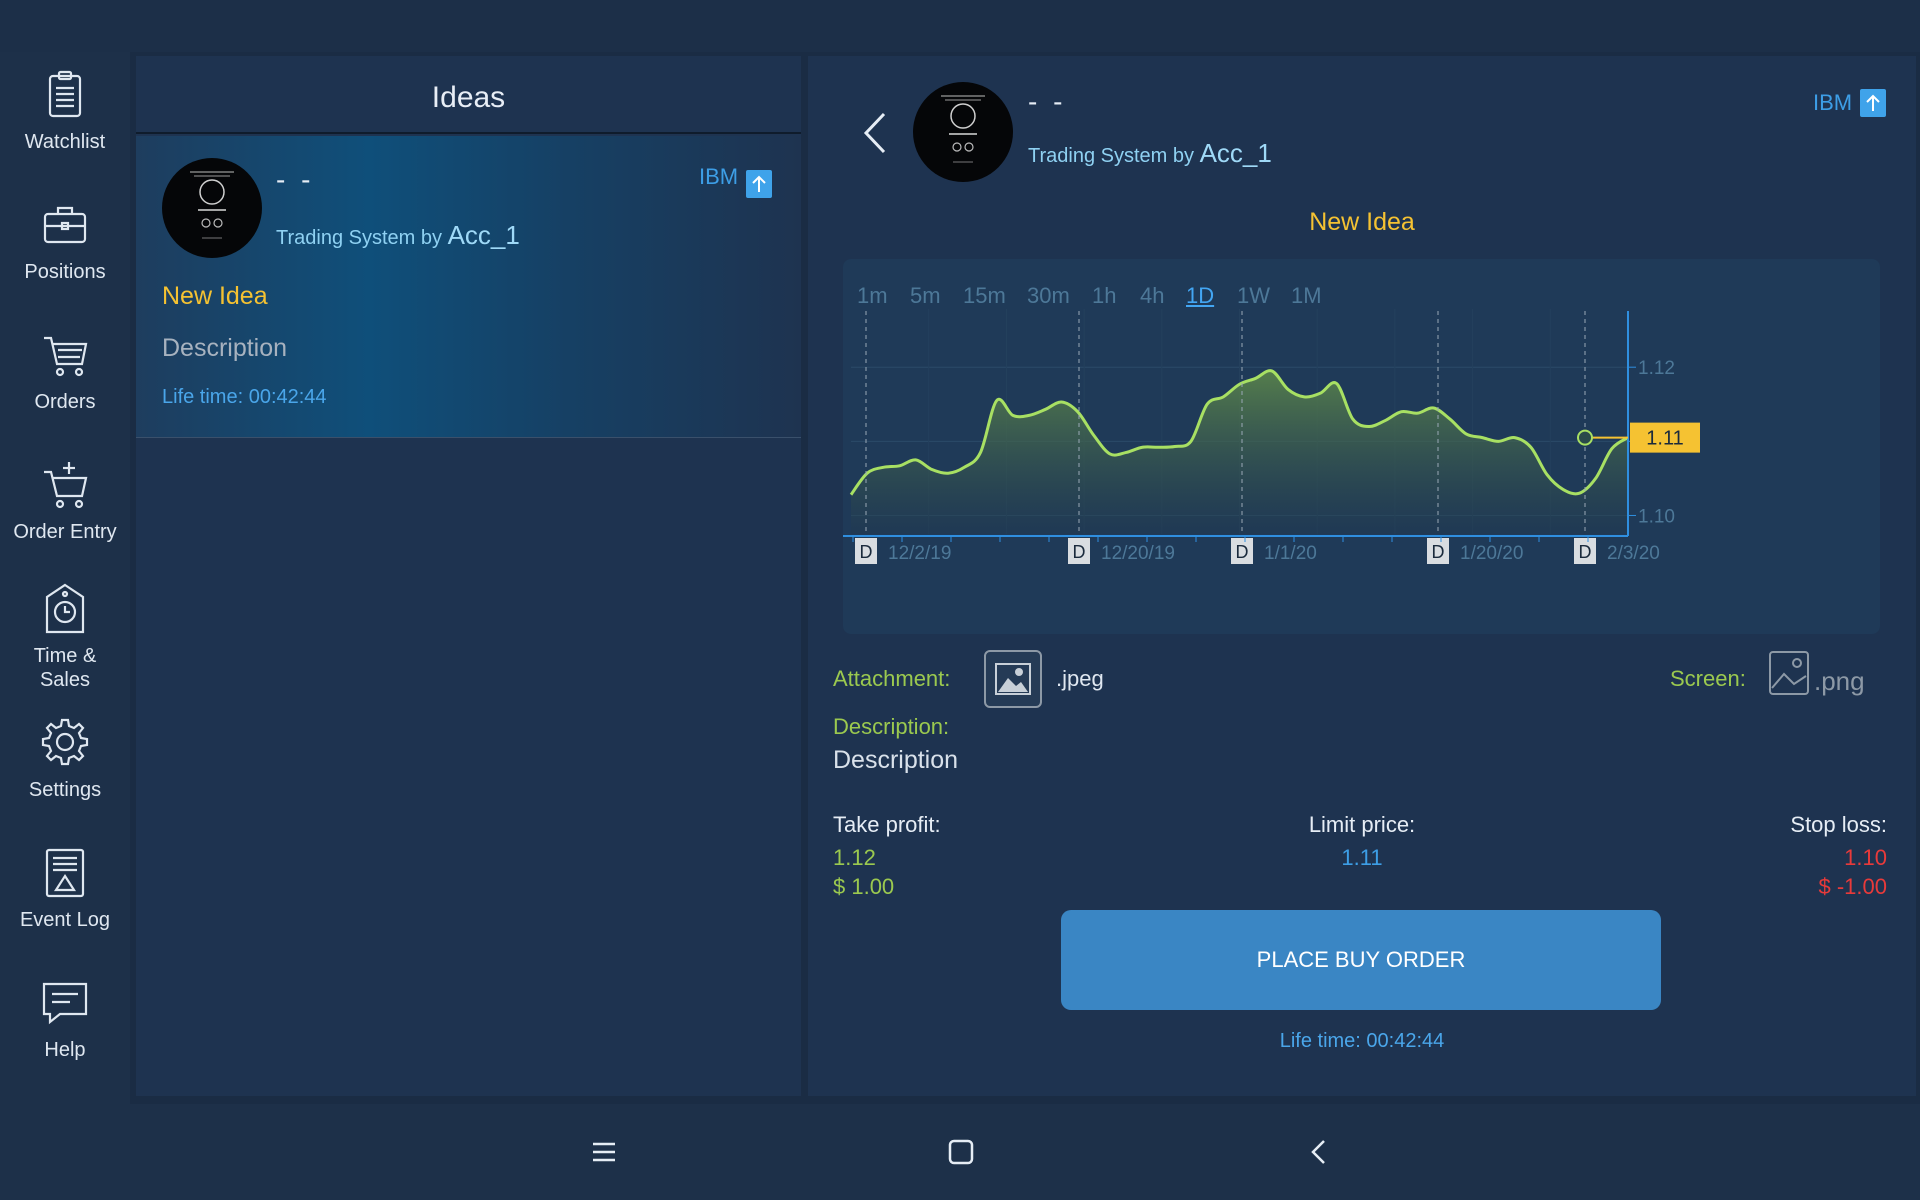 The image size is (1920, 1200). I want to click on attachment-thumbnail, so click(1013, 679).